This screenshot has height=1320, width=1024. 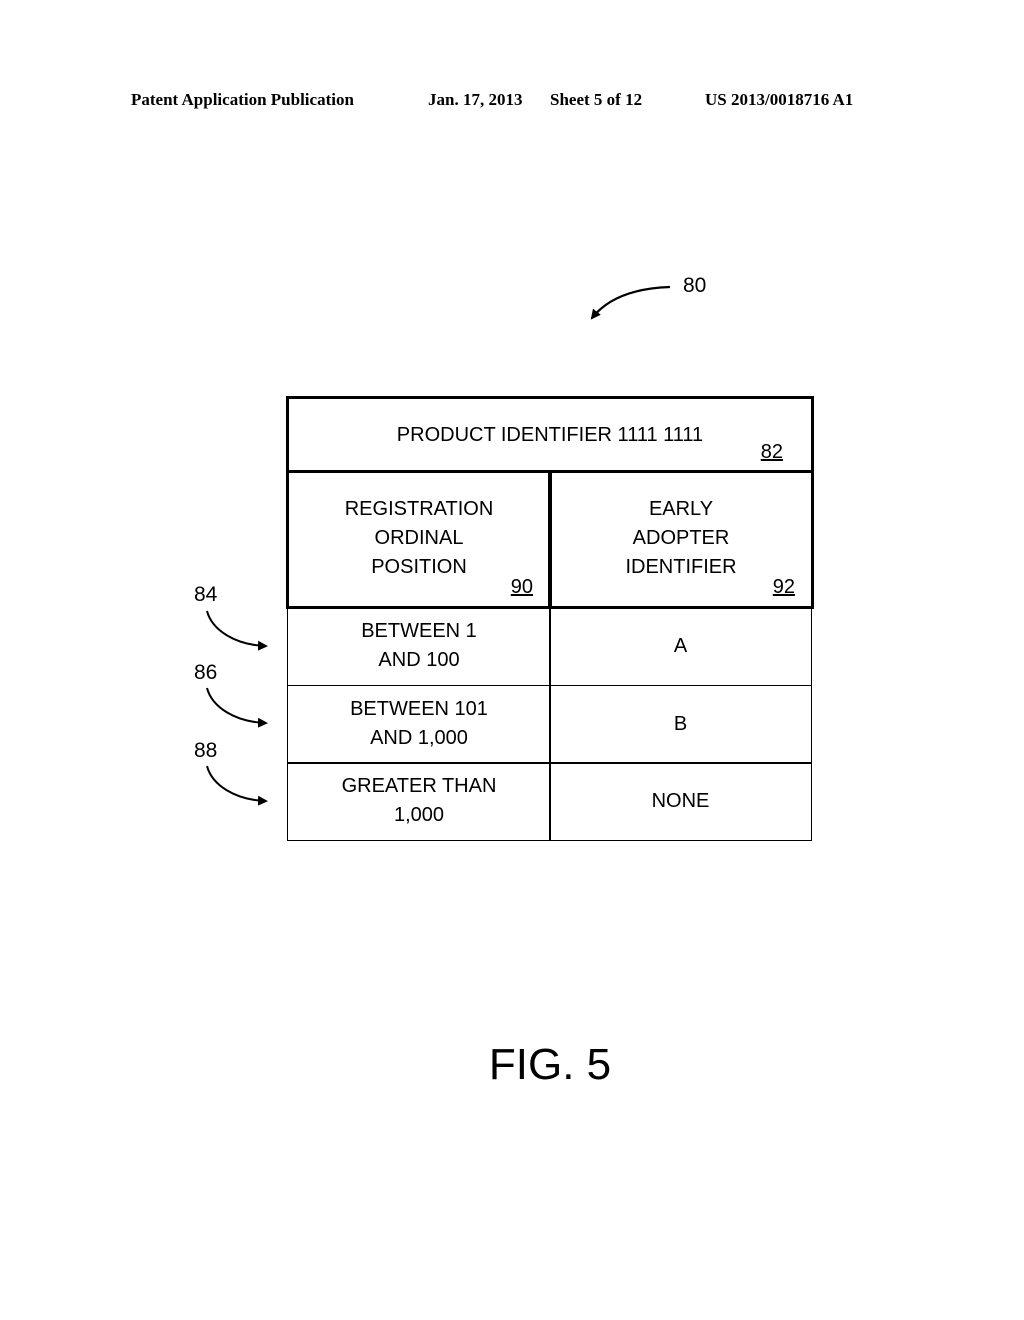 I want to click on ref-86: 86, so click(x=206, y=672).